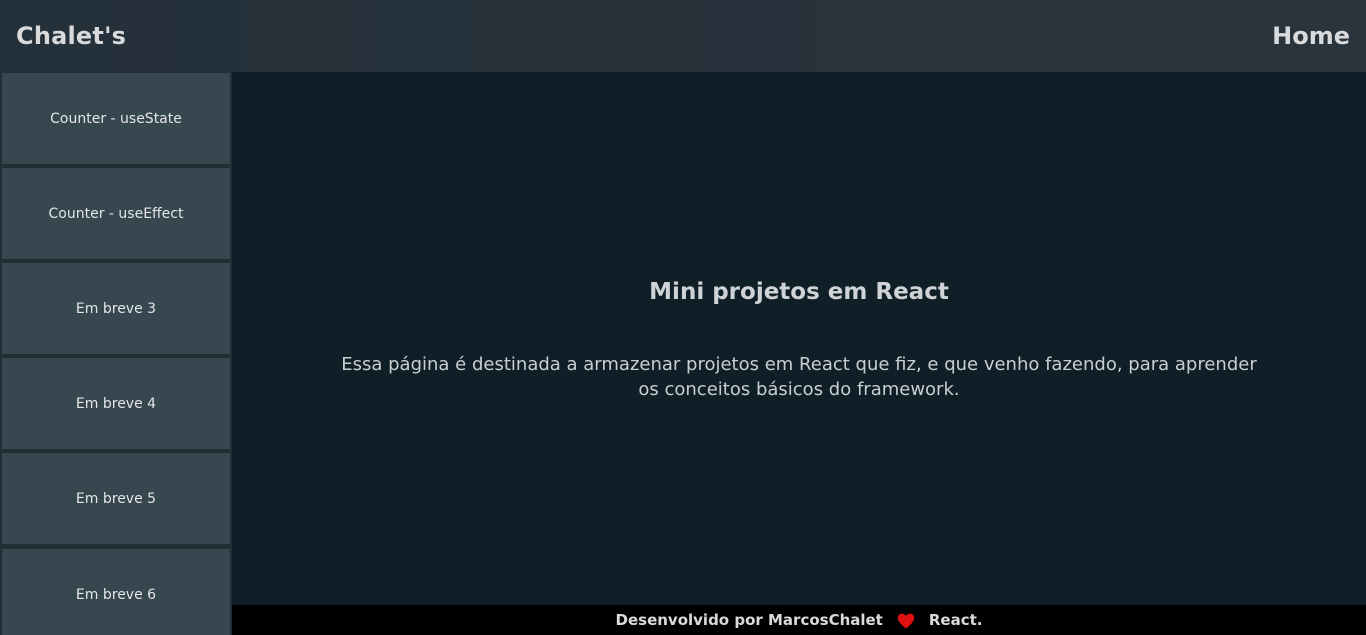 Image resolution: width=1366 pixels, height=635 pixels. Describe the element at coordinates (1311, 36) in the screenshot. I see `home-link: Home` at that location.